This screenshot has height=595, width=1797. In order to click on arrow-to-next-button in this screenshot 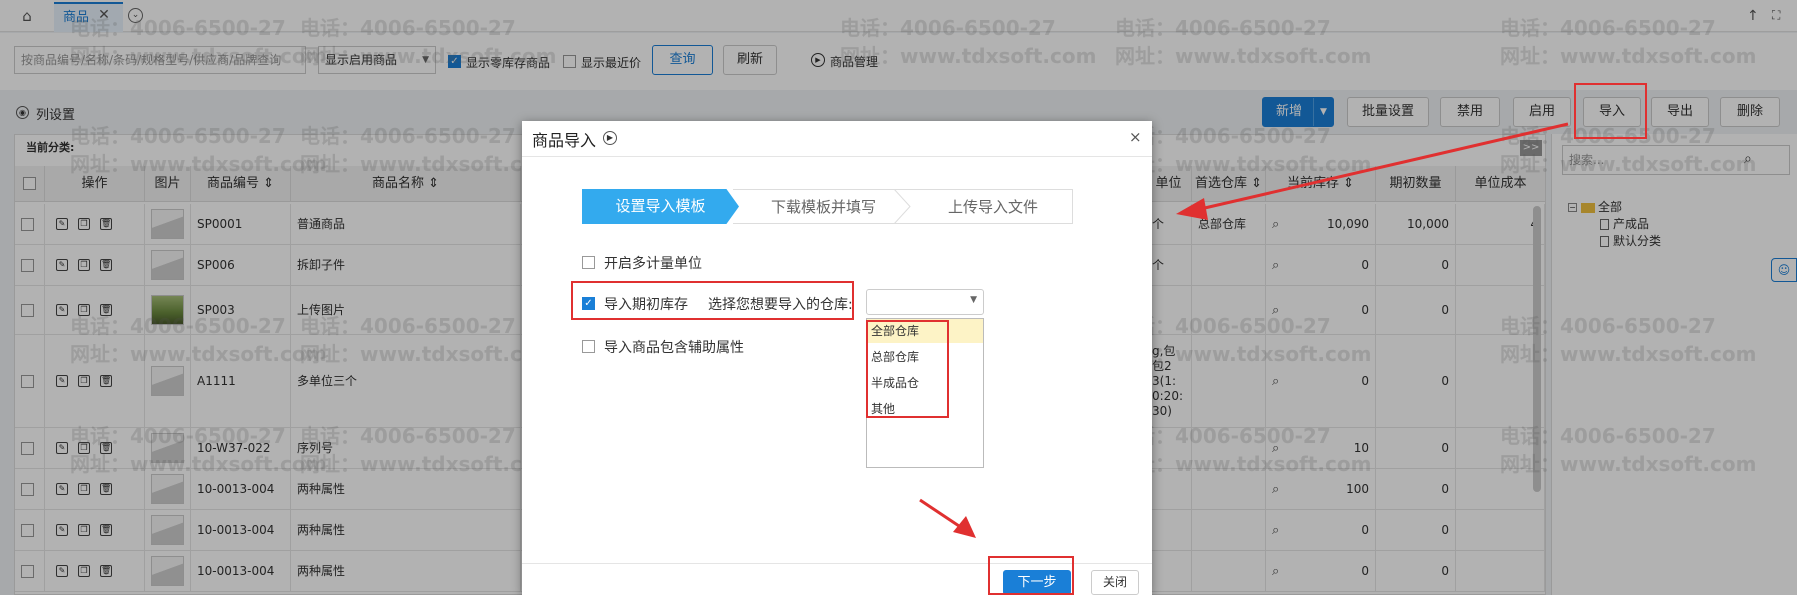, I will do `click(942, 515)`.